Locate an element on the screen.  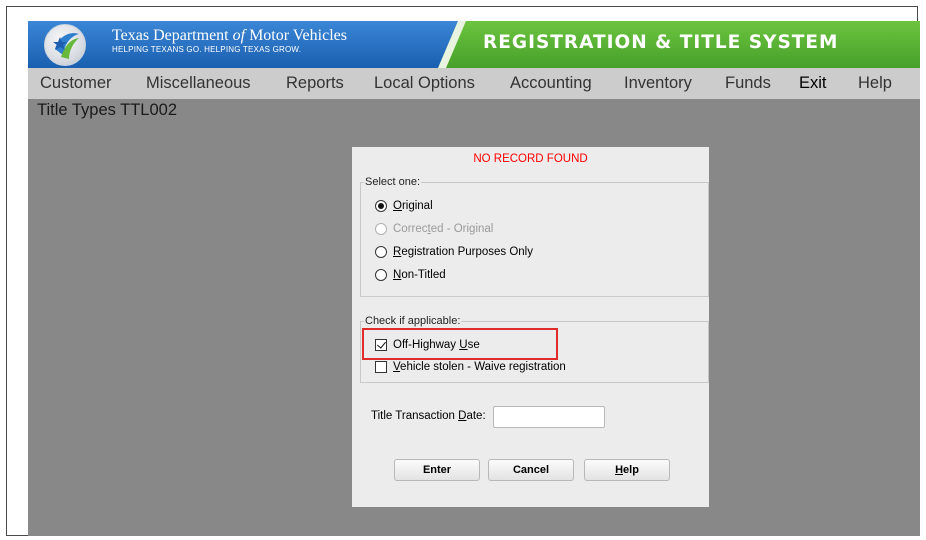
title-transaction-date-label: Title Transaction Date: is located at coordinates (428, 416).